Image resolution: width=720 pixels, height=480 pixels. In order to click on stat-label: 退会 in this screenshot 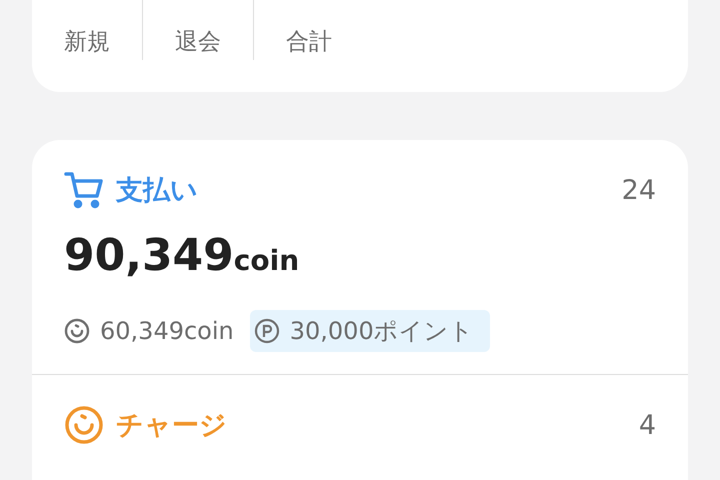, I will do `click(198, 42)`.